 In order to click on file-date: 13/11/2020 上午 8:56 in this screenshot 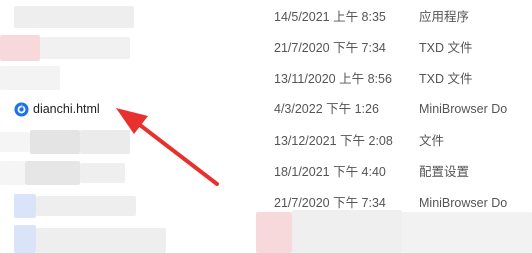, I will do `click(333, 79)`.